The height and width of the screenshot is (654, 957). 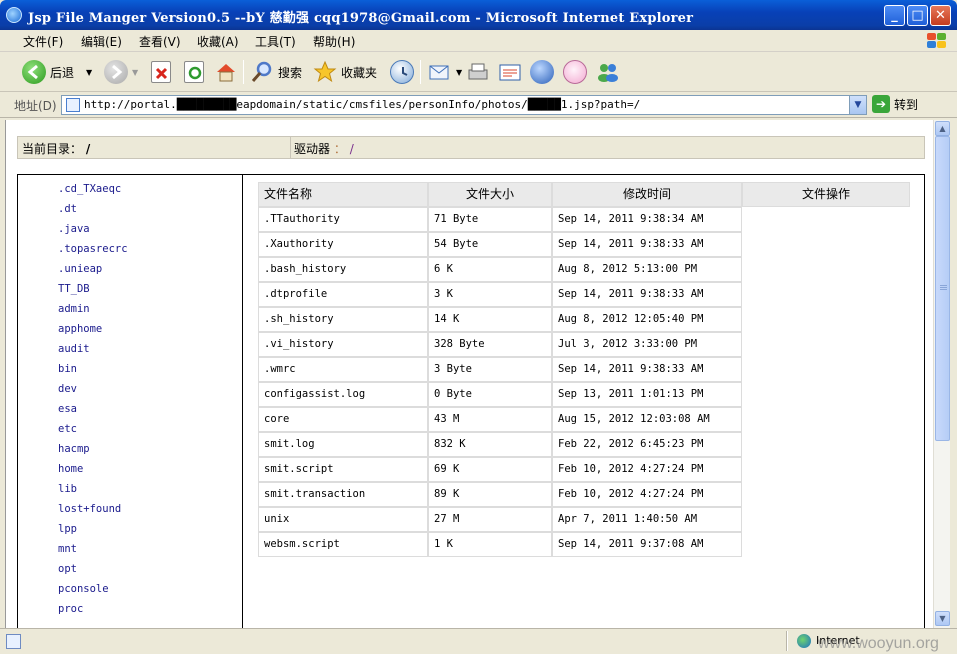 What do you see at coordinates (56, 148) in the screenshot?
I see `current-directory: 当前目录： /` at bounding box center [56, 148].